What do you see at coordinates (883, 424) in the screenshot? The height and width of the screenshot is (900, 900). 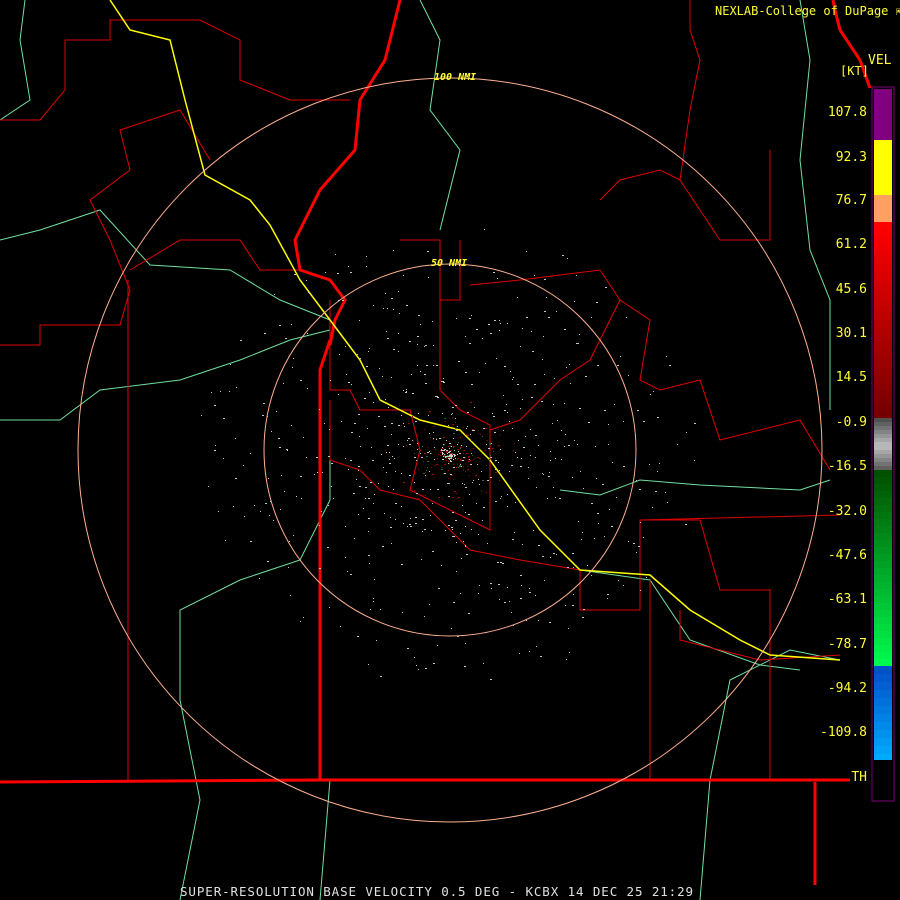 I see `color-bar` at bounding box center [883, 424].